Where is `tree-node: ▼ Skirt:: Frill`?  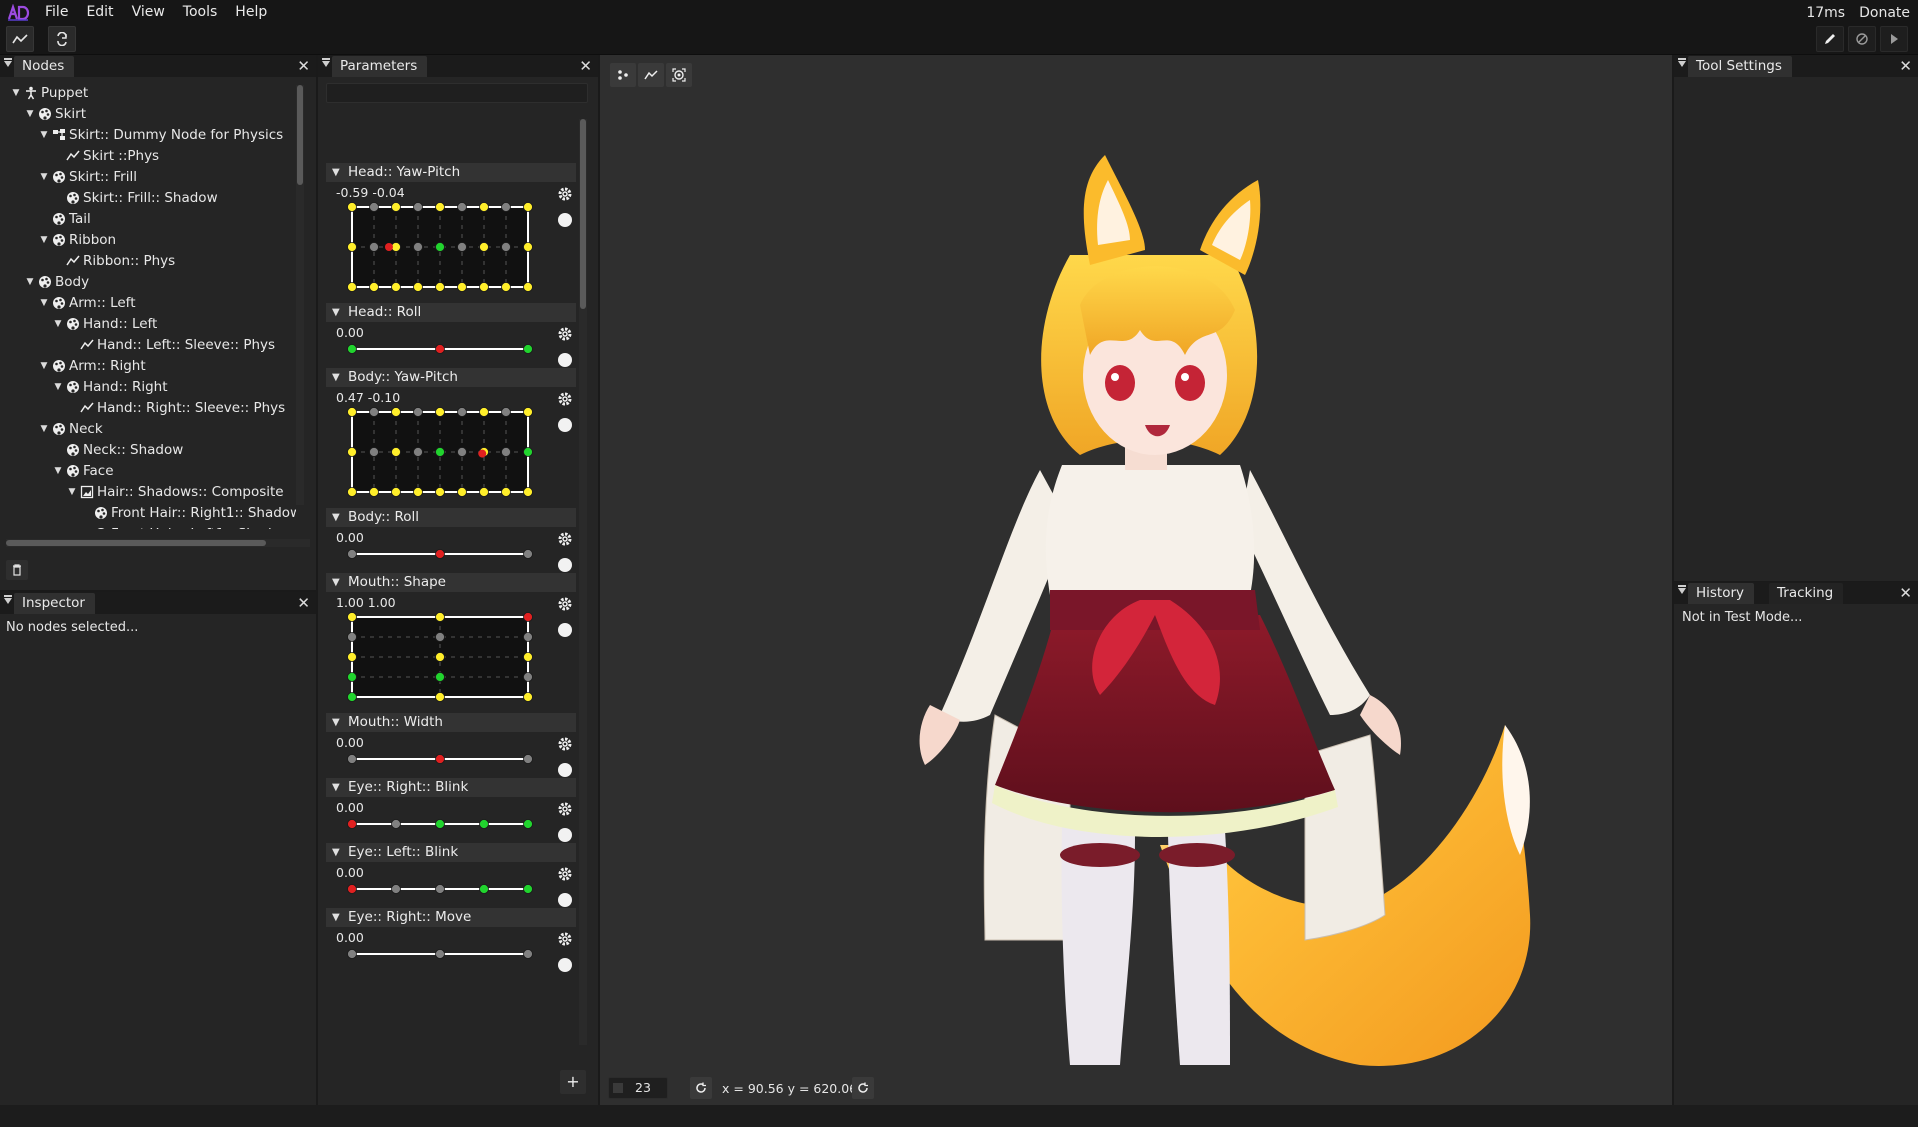 tree-node: ▼ Skirt:: Frill is located at coordinates (87, 177).